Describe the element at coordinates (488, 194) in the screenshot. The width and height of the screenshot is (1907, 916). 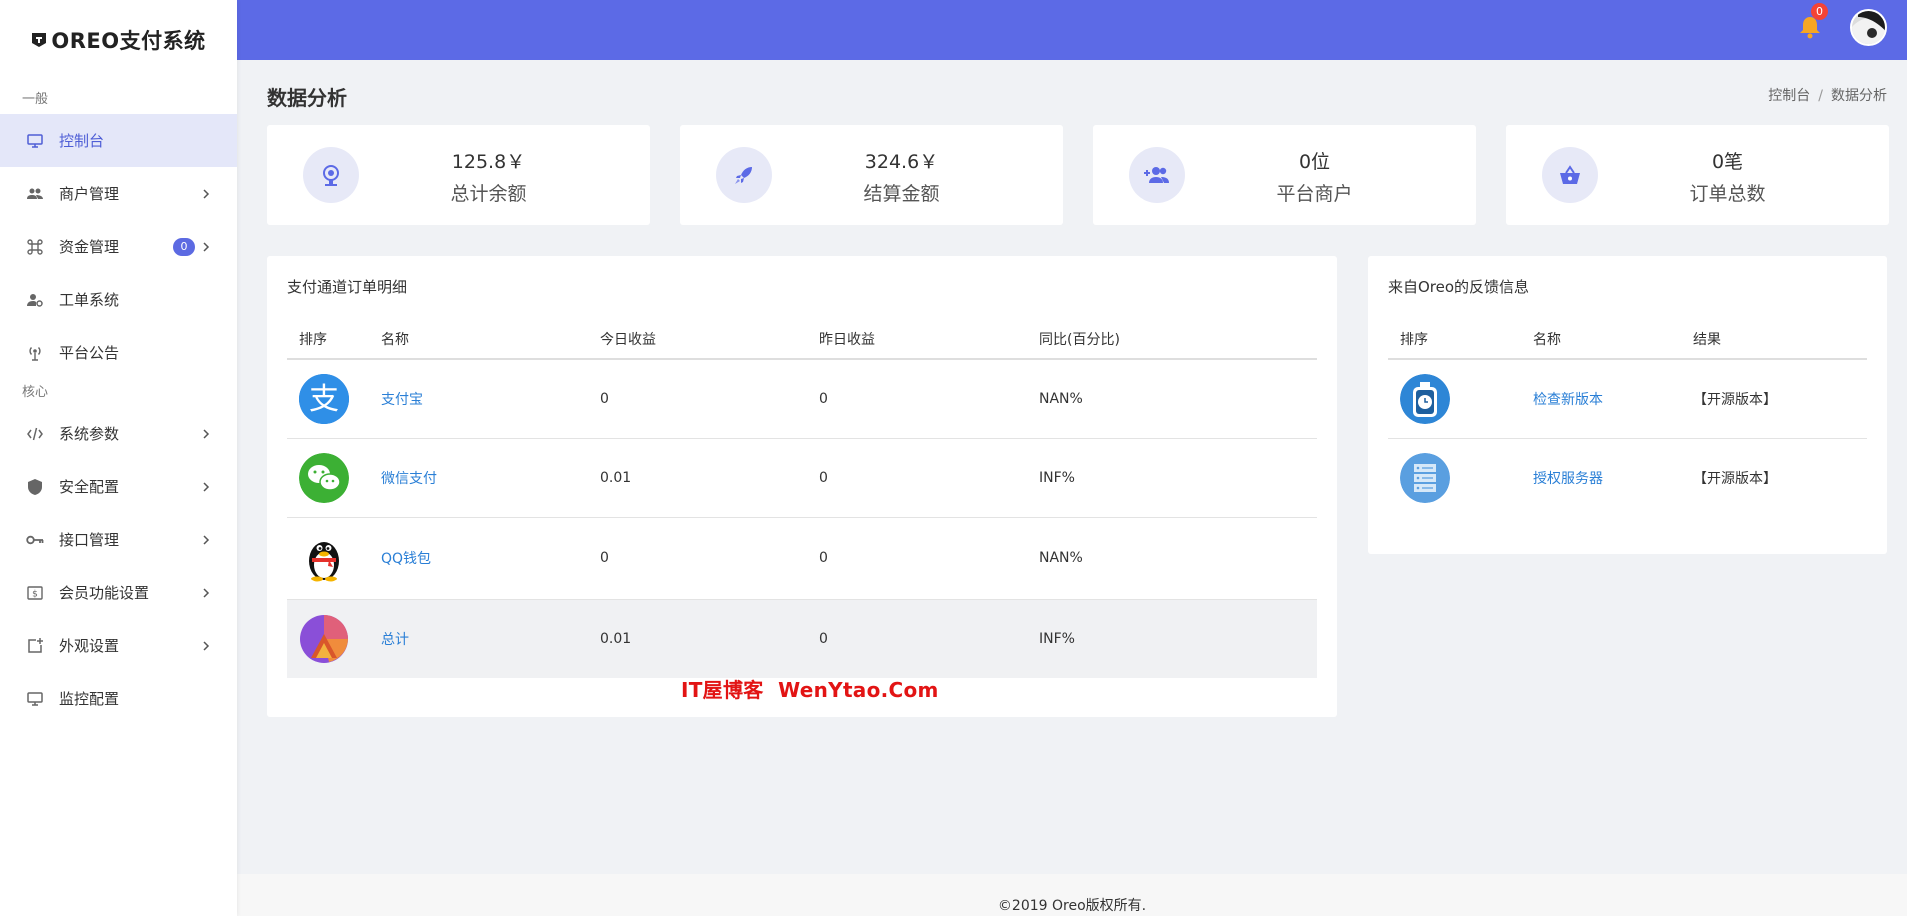
I see `stat-label: 总计余额` at that location.